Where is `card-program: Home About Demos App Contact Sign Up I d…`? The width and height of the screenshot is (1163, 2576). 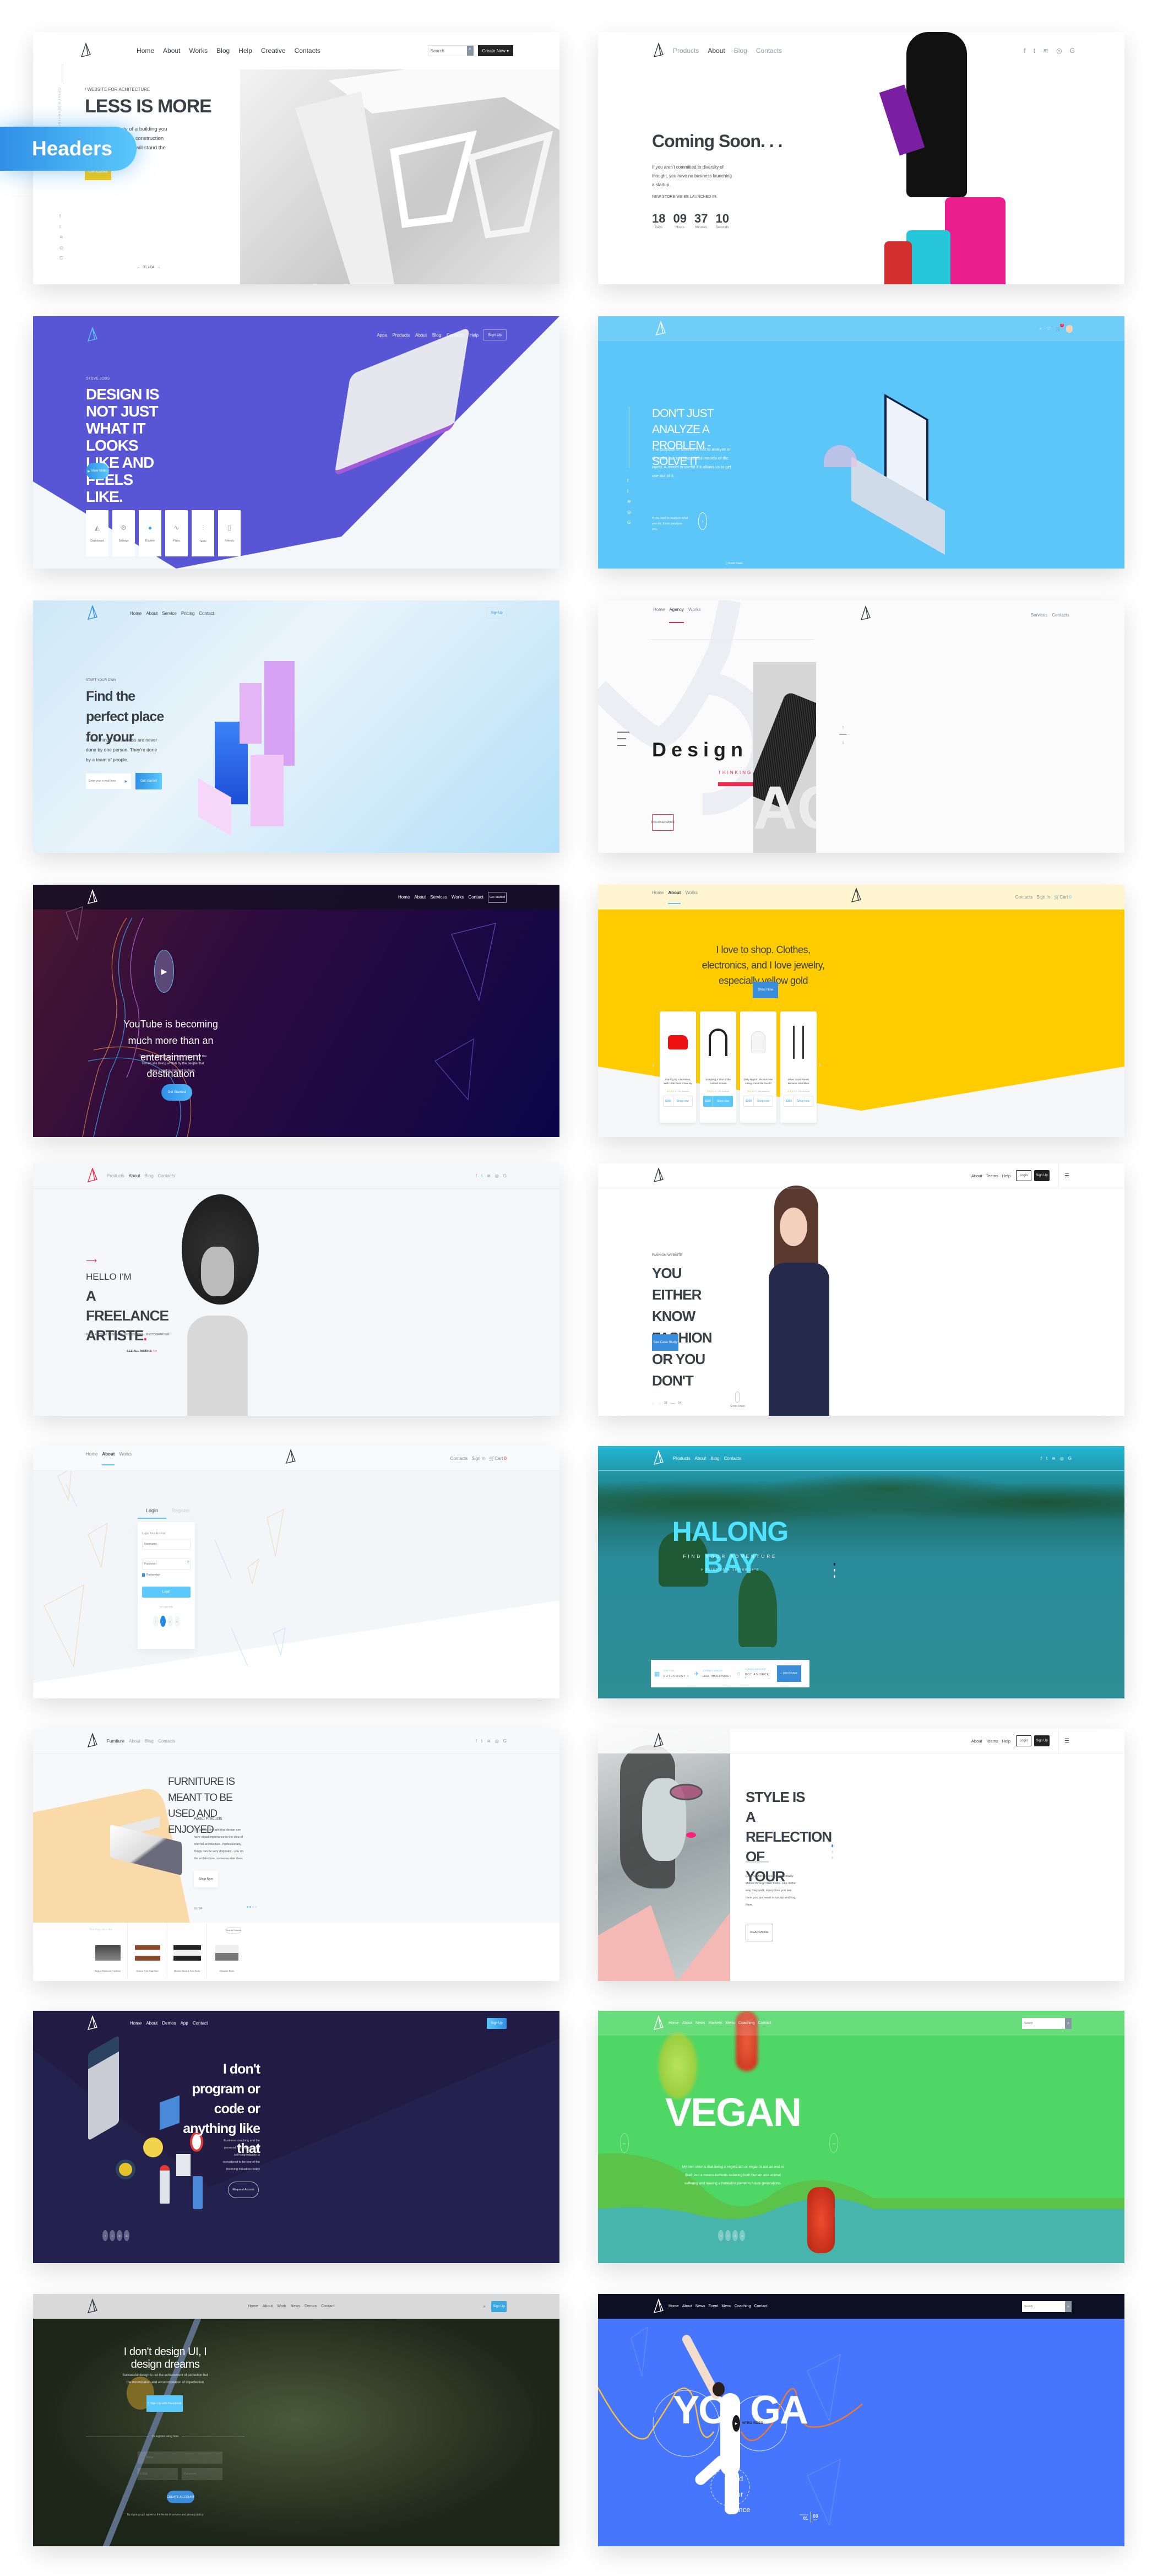 card-program: Home About Demos App Contact Sign Up I d… is located at coordinates (296, 2137).